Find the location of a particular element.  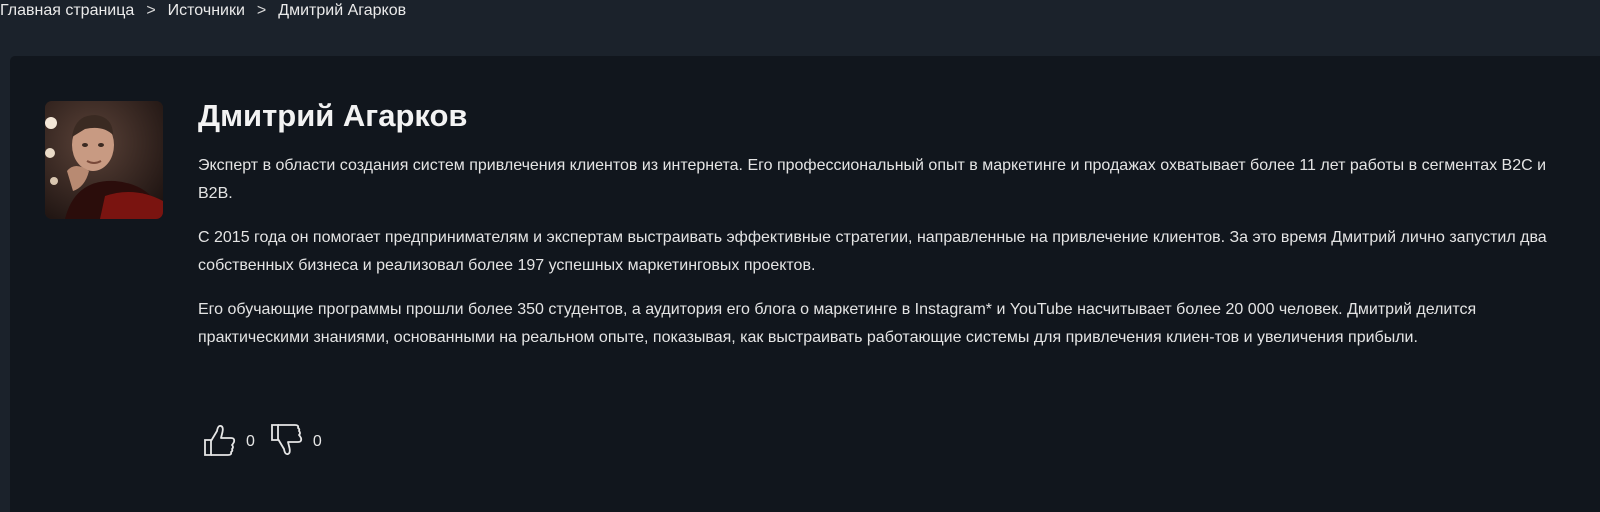

breadcrumb-home-link: Главная страница is located at coordinates (67, 11).